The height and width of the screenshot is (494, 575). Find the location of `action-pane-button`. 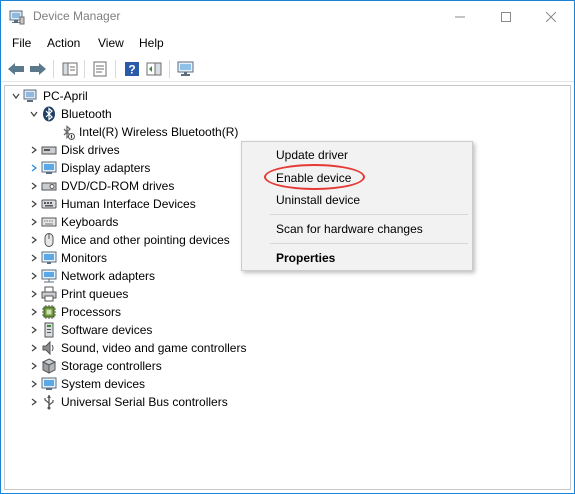

action-pane-button is located at coordinates (154, 69).